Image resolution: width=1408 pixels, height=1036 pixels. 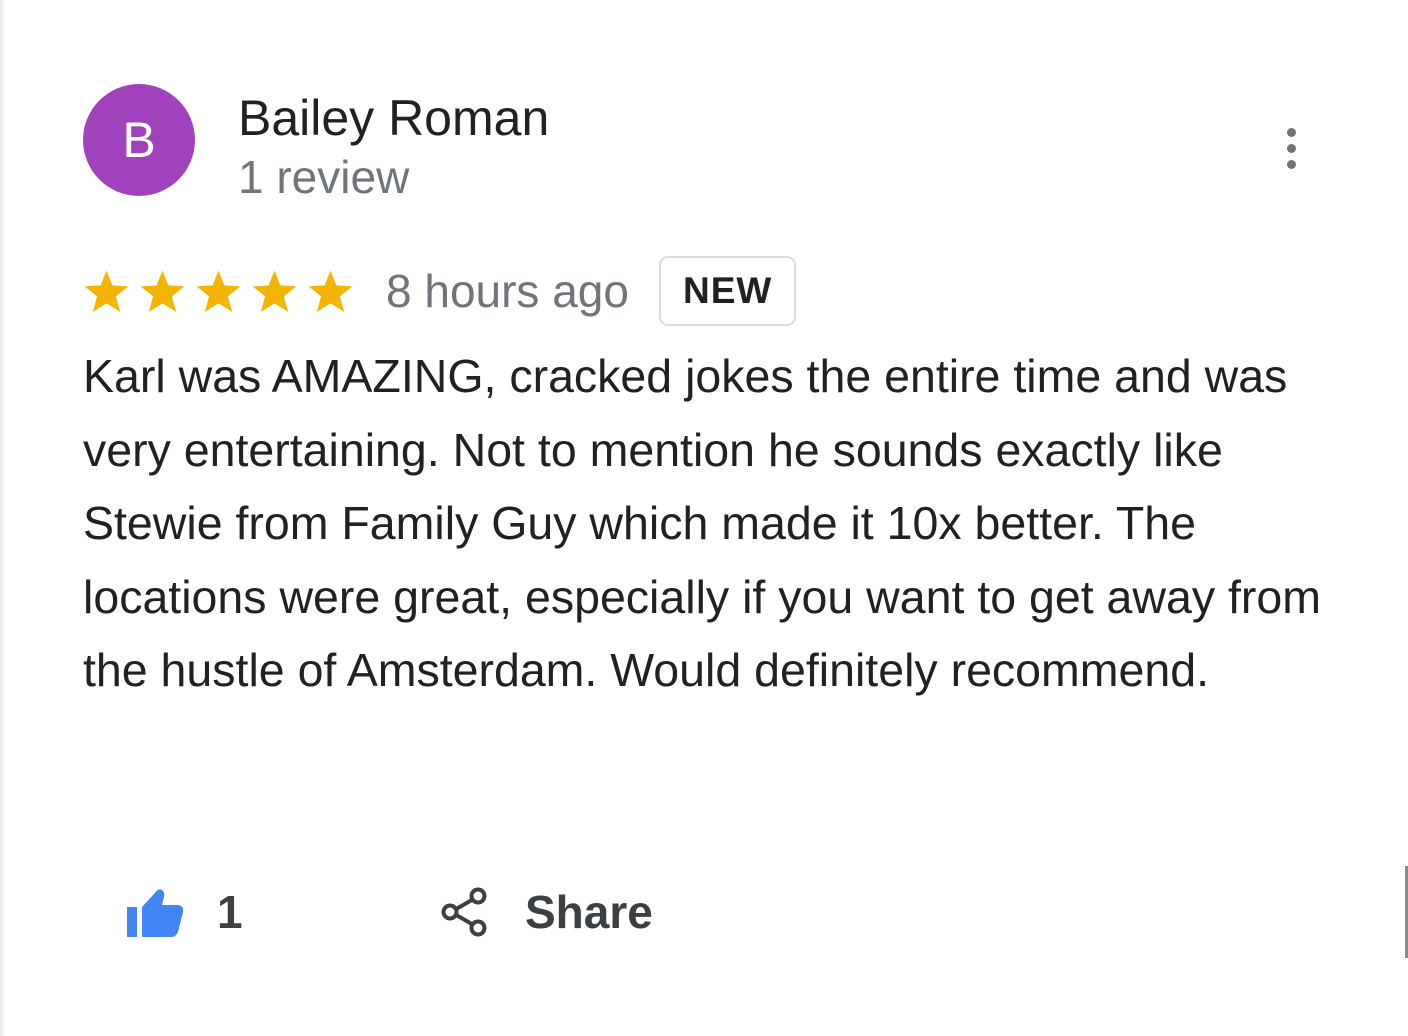 I want to click on avatar: B, so click(x=139, y=140).